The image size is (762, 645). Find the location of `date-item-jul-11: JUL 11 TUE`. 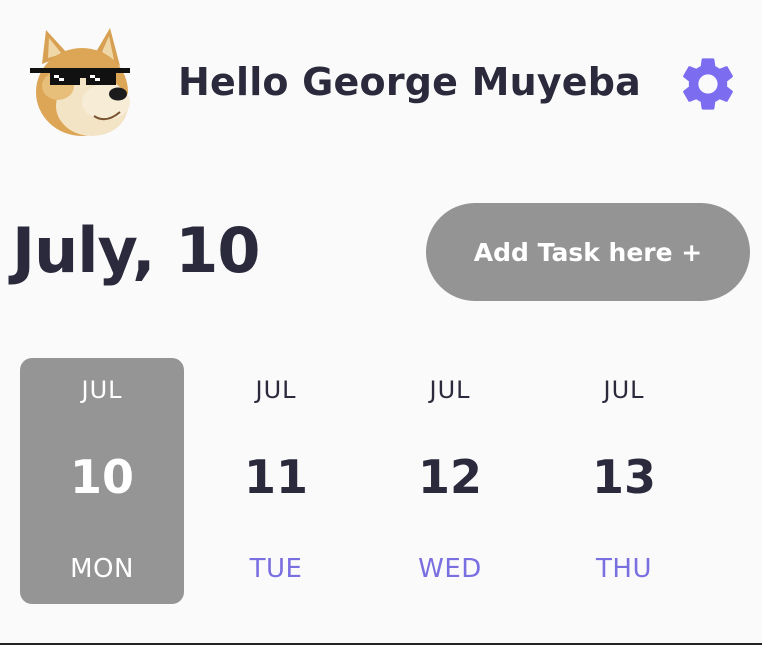

date-item-jul-11: JUL 11 TUE is located at coordinates (276, 481).